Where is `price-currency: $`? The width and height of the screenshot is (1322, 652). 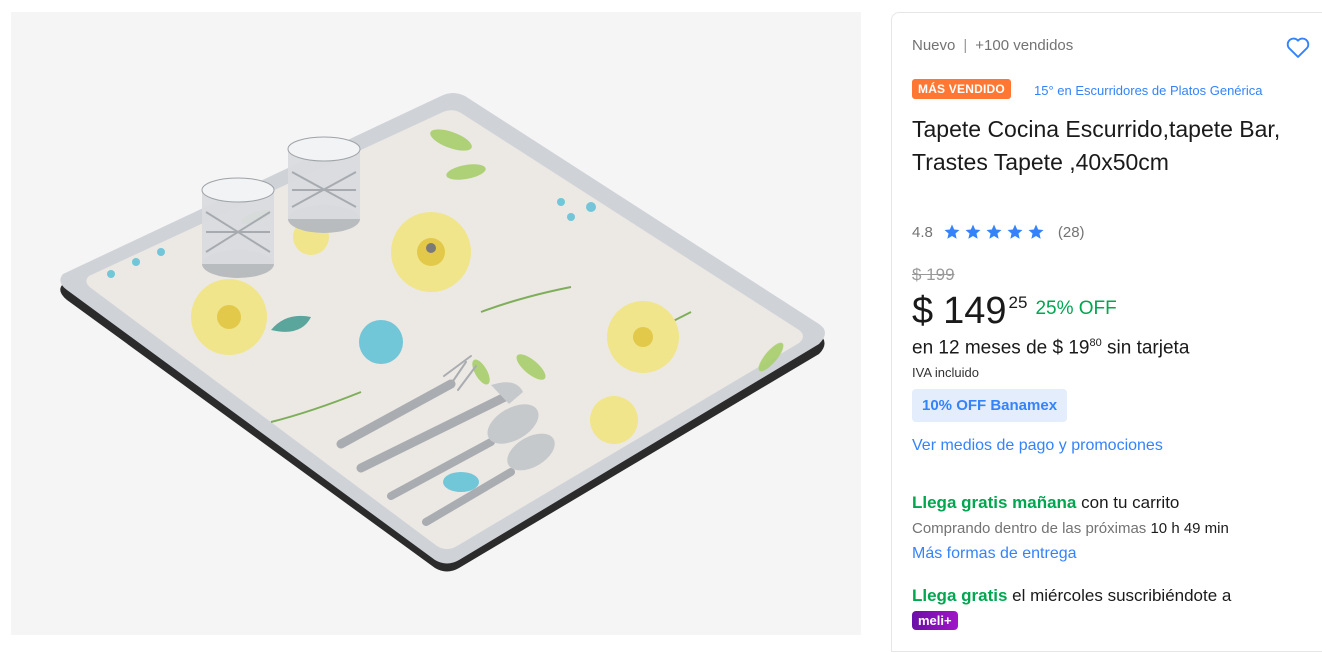
price-currency: $ is located at coordinates (923, 311).